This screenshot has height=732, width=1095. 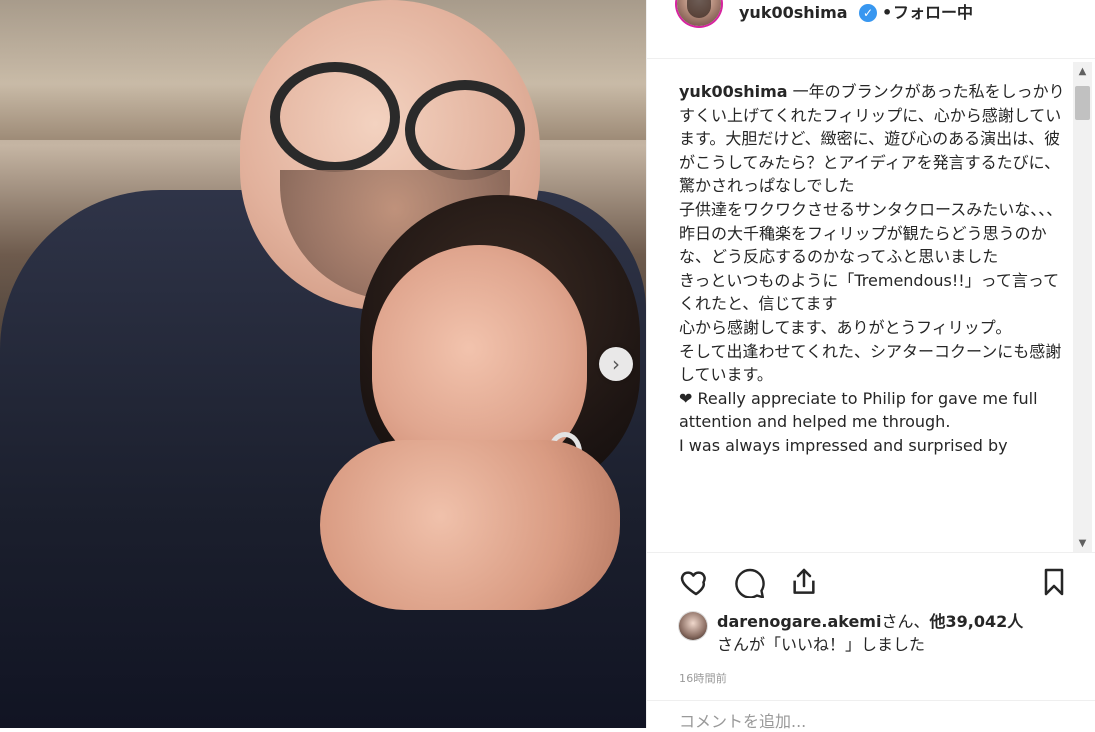 I want to click on photo-glasses-right, so click(x=465, y=130).